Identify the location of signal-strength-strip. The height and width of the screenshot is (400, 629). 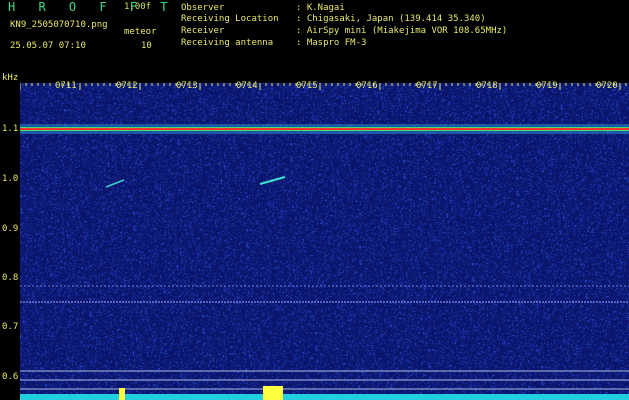
(324, 397).